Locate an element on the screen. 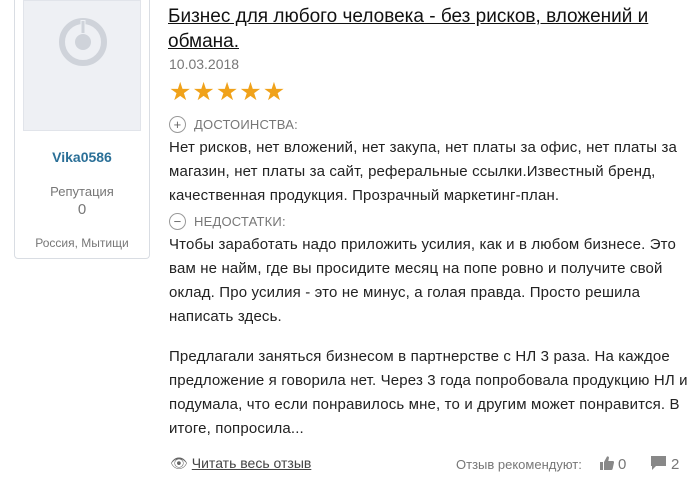 This screenshot has width=700, height=485. user-location: Россия, Мытищи is located at coordinates (82, 243).